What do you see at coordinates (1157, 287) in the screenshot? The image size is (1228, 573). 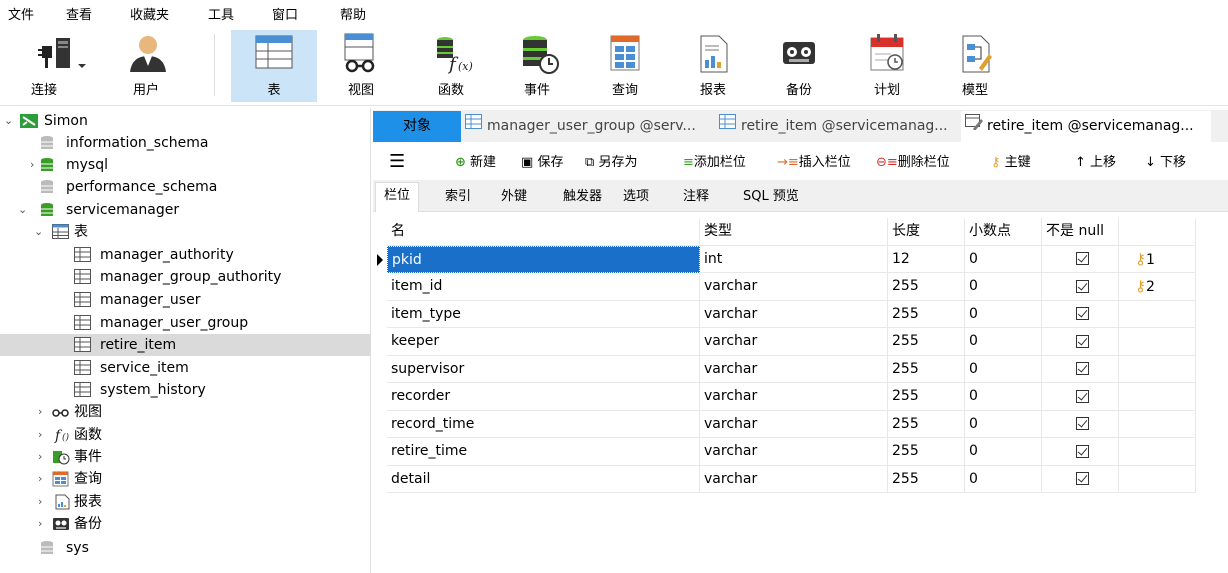 I see `cell-key: ⚷2` at bounding box center [1157, 287].